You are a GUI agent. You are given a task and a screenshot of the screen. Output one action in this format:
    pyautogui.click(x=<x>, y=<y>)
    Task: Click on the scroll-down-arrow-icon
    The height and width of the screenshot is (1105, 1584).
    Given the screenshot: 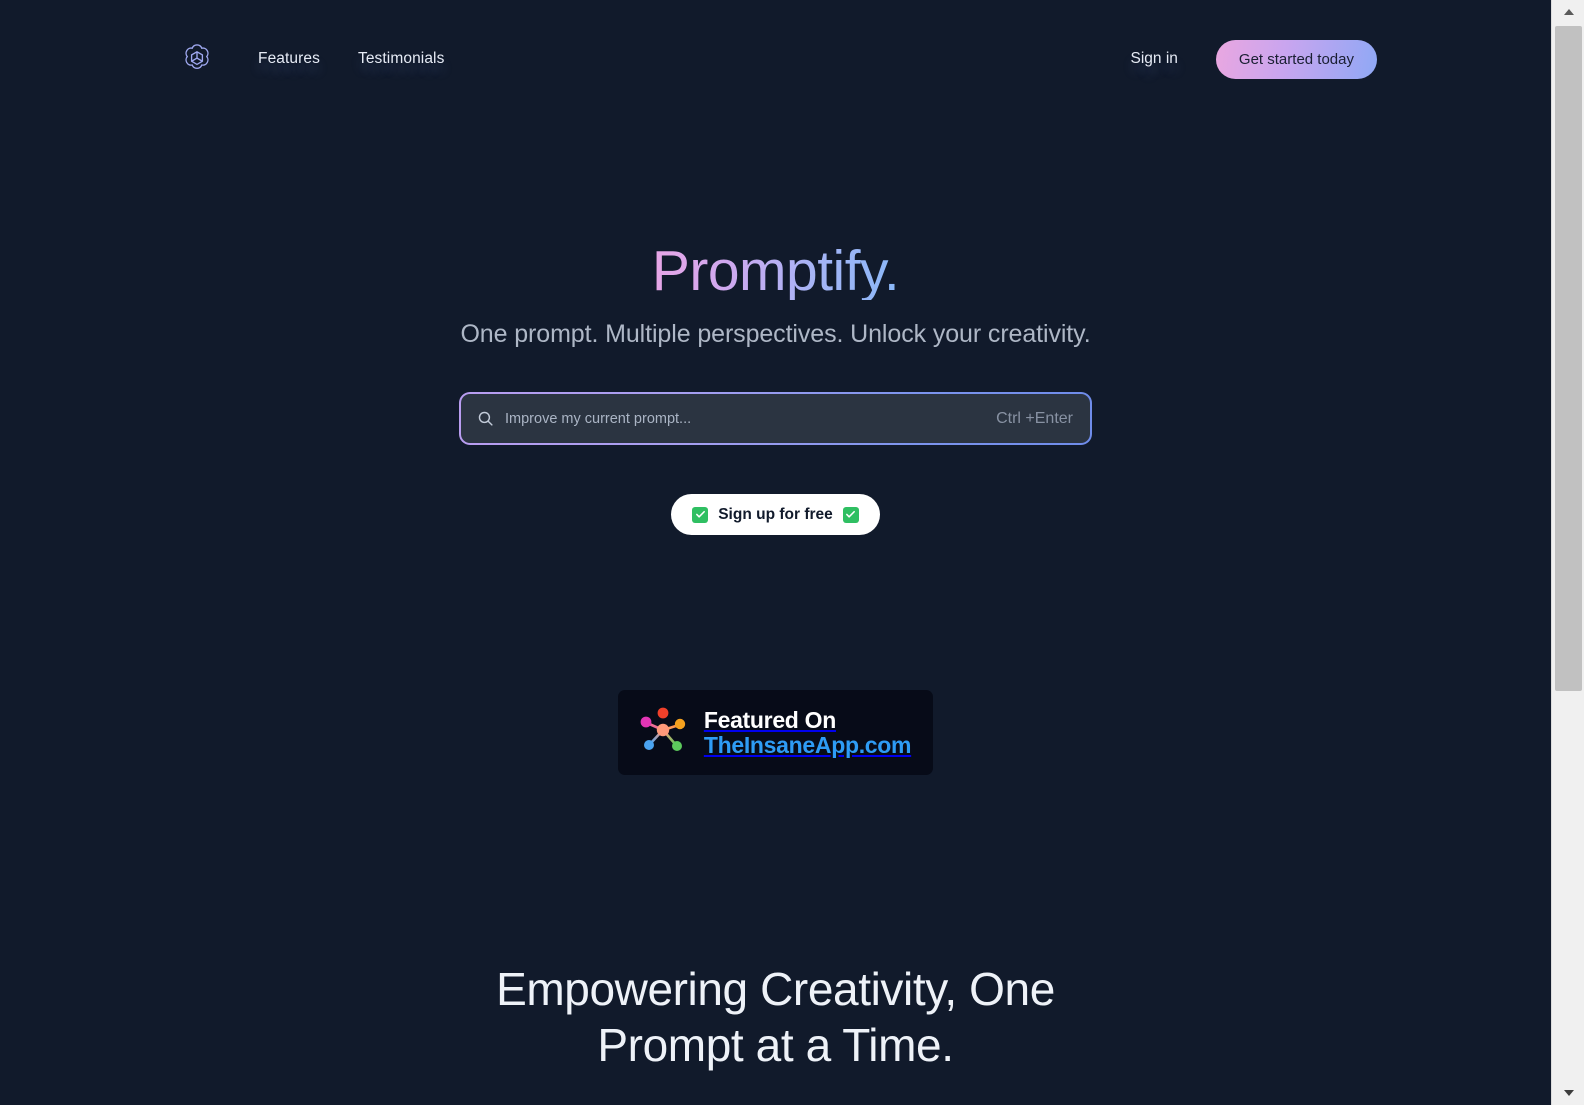 What is the action you would take?
    pyautogui.click(x=1568, y=1093)
    